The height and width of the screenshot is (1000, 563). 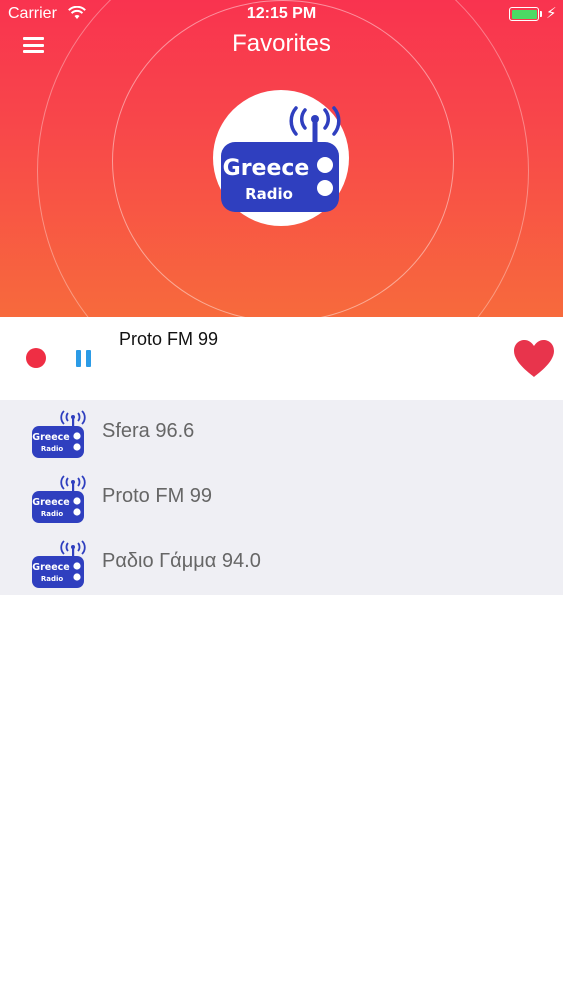 What do you see at coordinates (266, 168) in the screenshot?
I see `logo-line1: Greece` at bounding box center [266, 168].